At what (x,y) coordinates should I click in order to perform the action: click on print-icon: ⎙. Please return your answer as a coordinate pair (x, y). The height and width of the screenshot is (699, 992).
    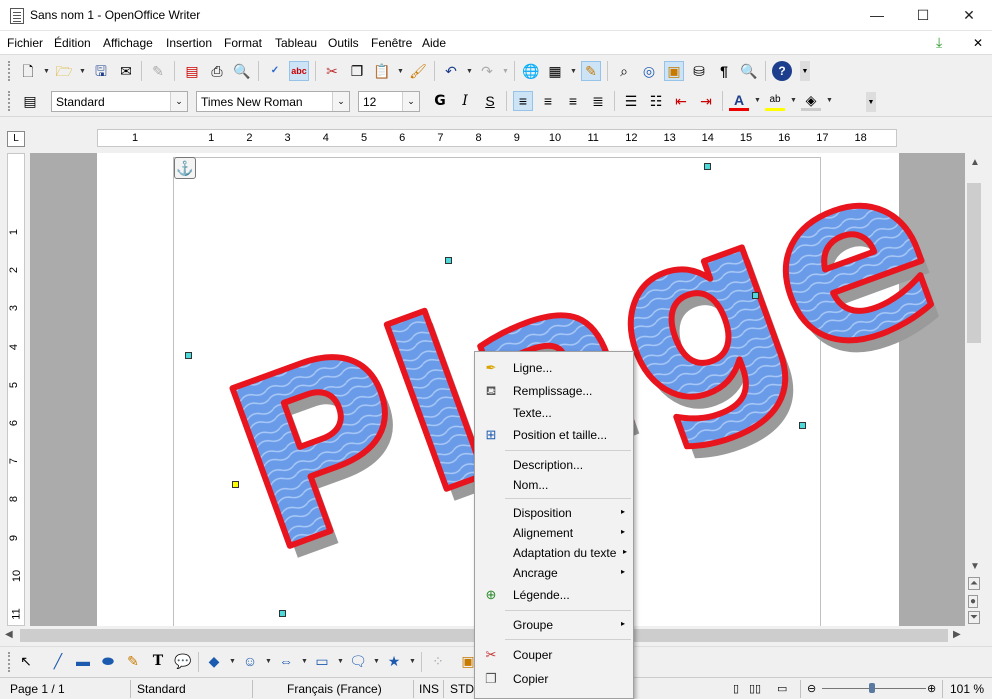
    Looking at the image, I should click on (217, 71).